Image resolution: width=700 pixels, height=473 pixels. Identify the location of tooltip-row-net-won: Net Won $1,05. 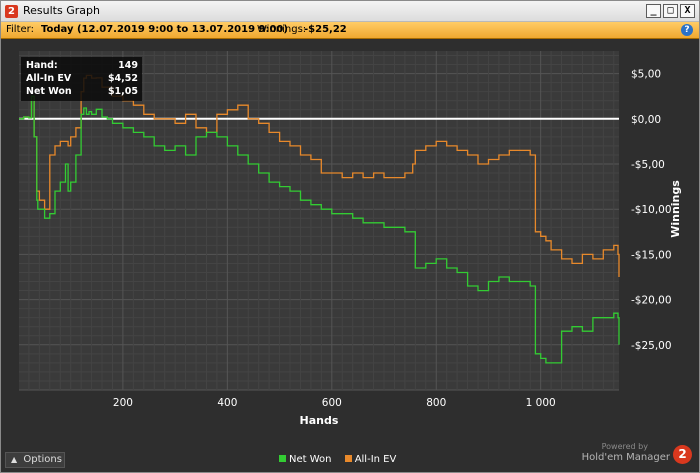
(82, 92).